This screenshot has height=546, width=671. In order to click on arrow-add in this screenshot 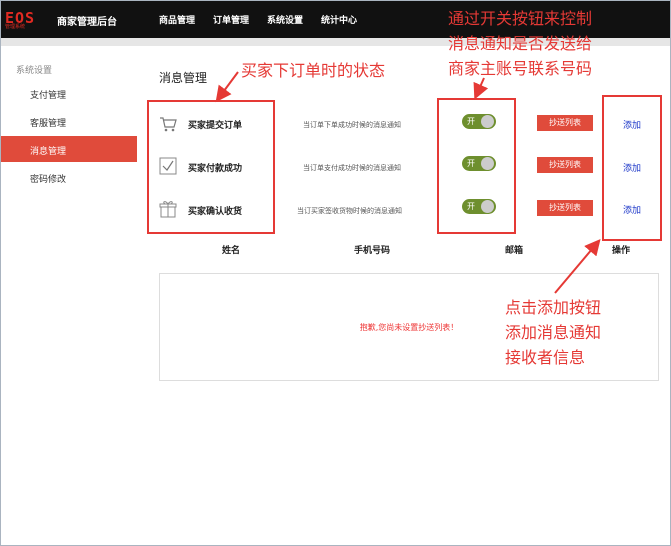, I will do `click(577, 266)`.